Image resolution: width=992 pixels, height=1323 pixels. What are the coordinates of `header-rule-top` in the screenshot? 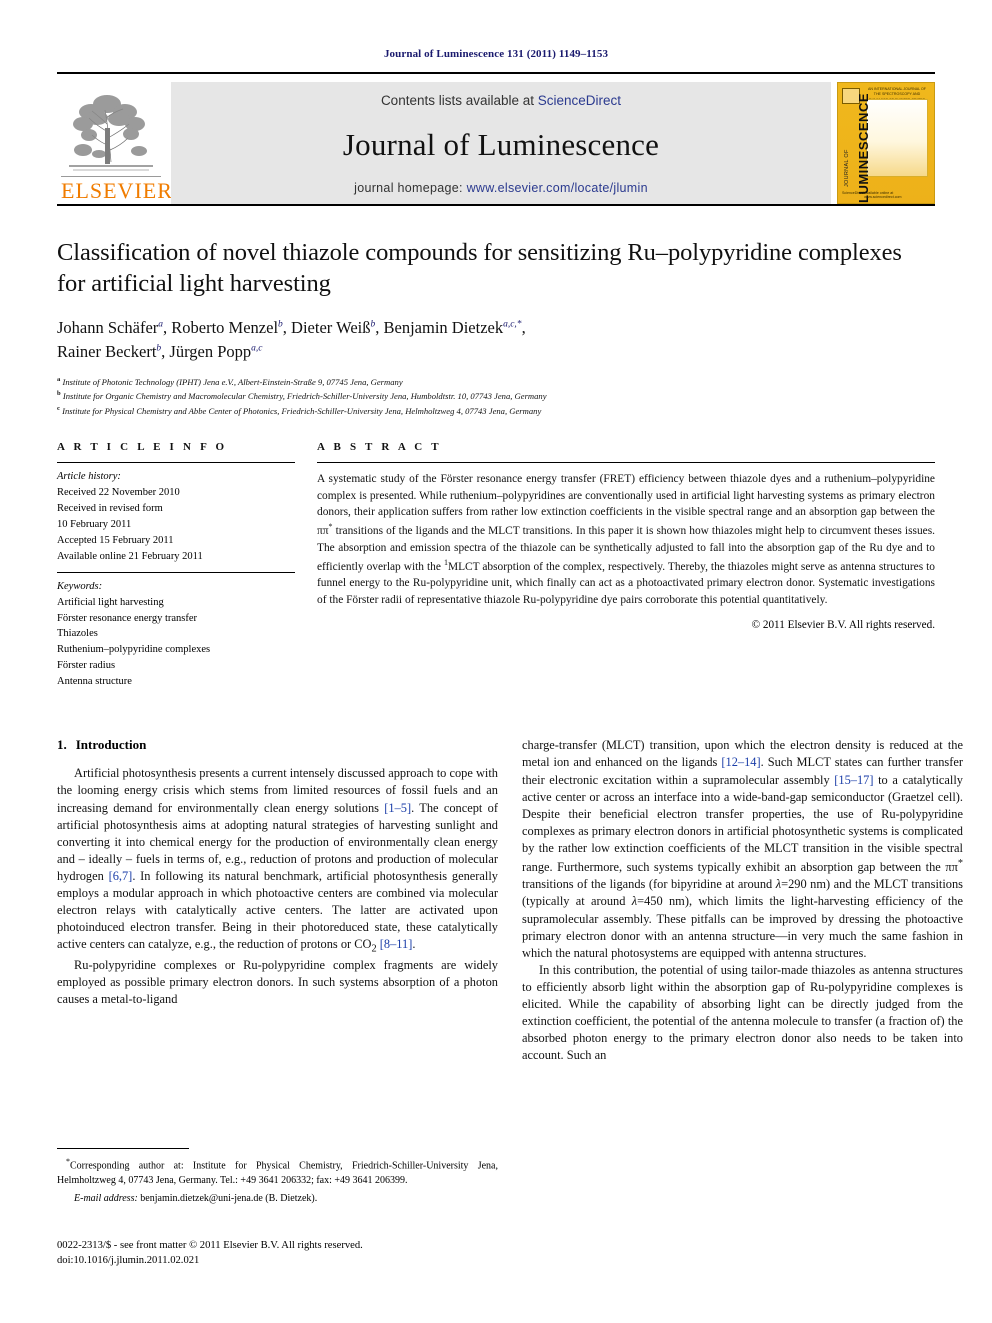 It's located at (496, 73).